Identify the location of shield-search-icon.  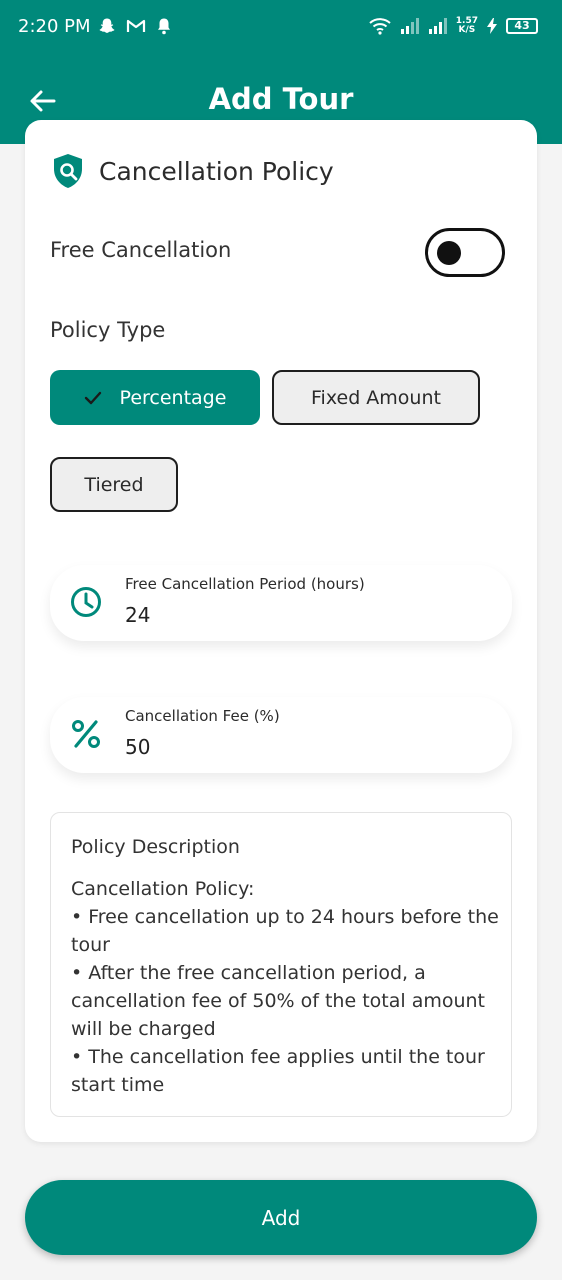
(68, 171).